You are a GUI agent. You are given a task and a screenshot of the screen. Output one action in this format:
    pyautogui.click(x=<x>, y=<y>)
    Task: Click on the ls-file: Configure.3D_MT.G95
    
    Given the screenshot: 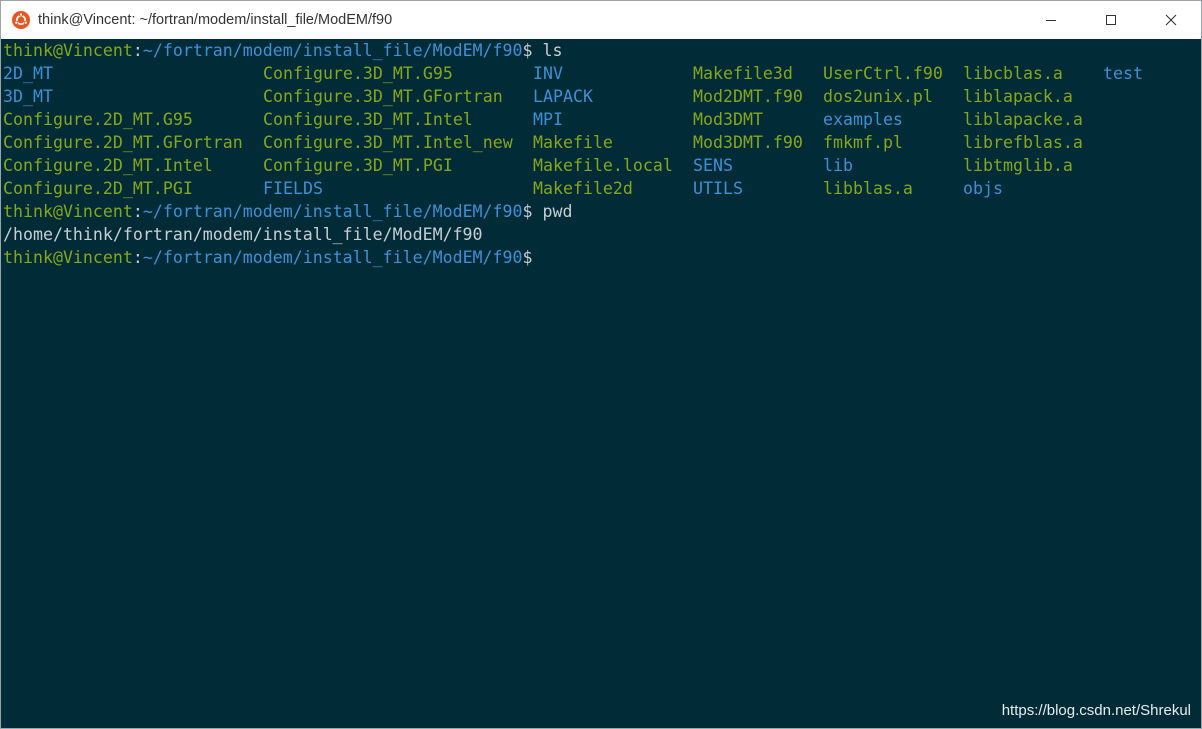 What is the action you would take?
    pyautogui.click(x=358, y=73)
    